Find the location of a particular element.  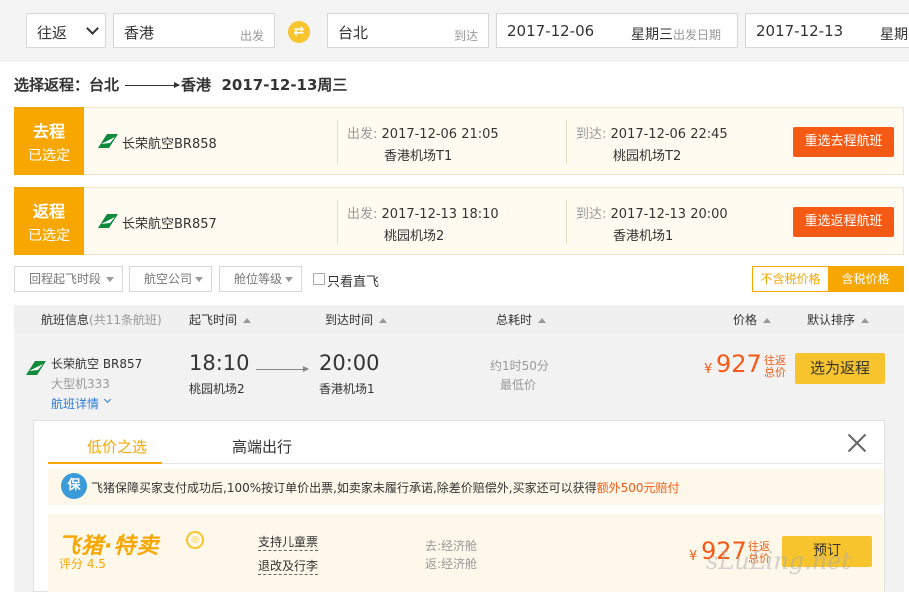

close-icon is located at coordinates (857, 443).